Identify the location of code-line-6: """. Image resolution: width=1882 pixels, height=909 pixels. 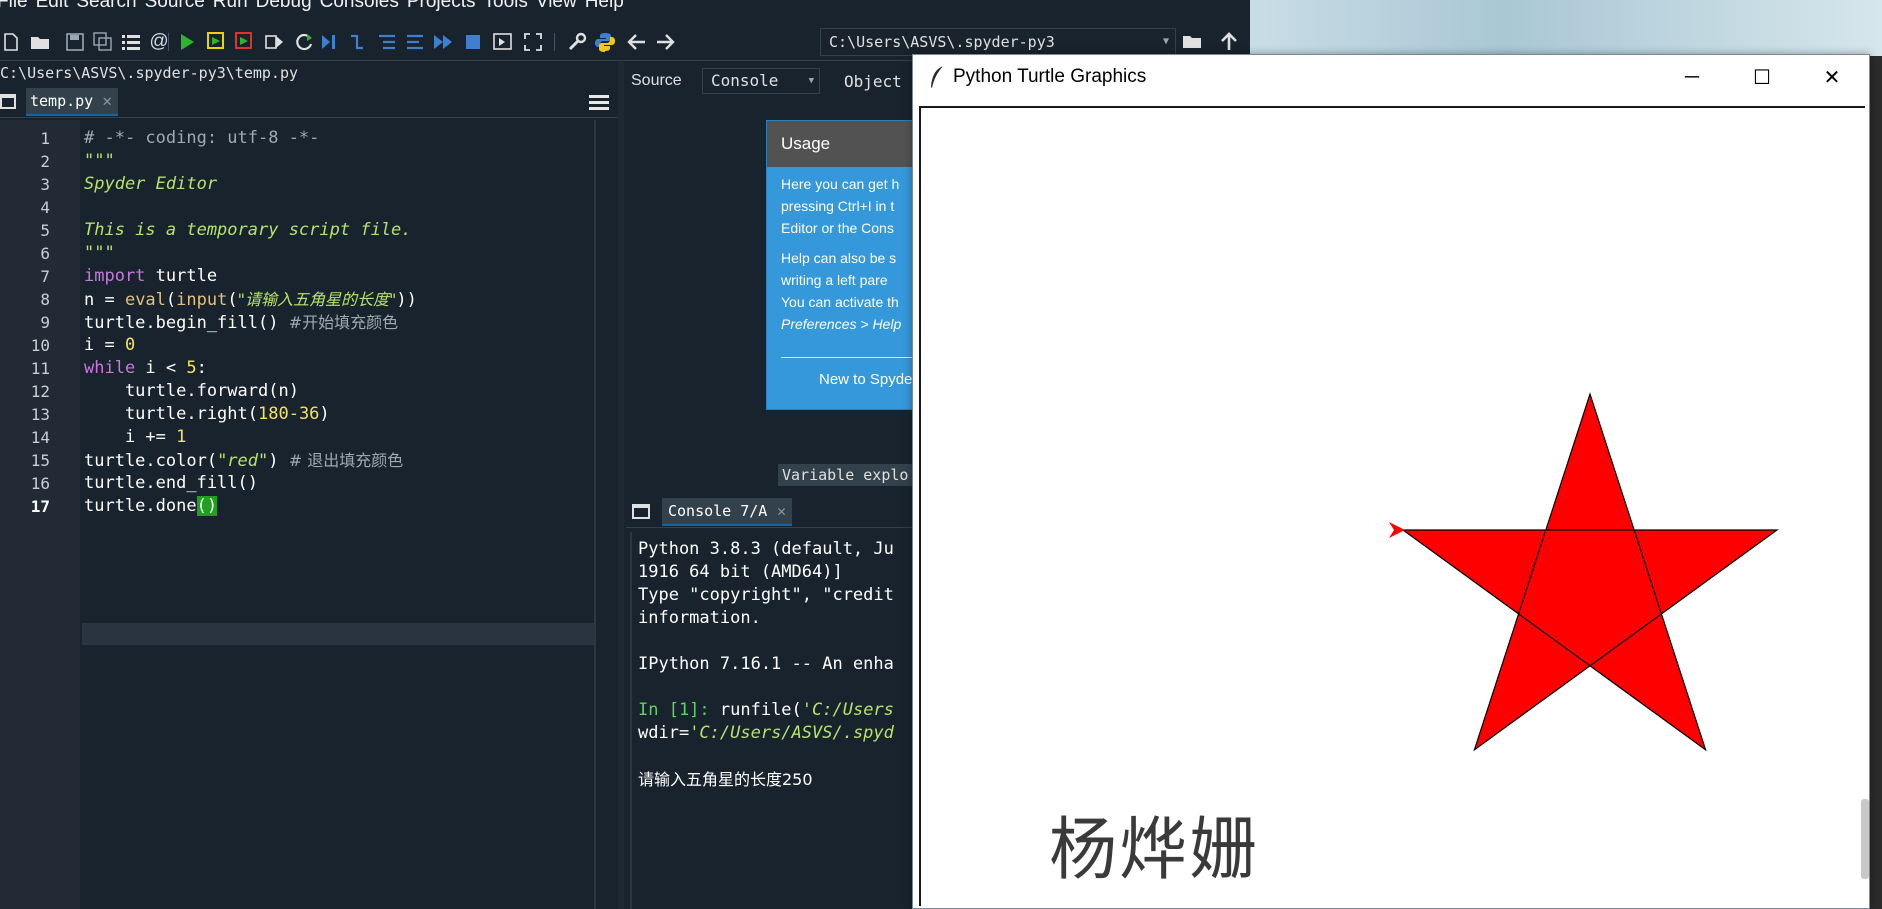
(99, 253).